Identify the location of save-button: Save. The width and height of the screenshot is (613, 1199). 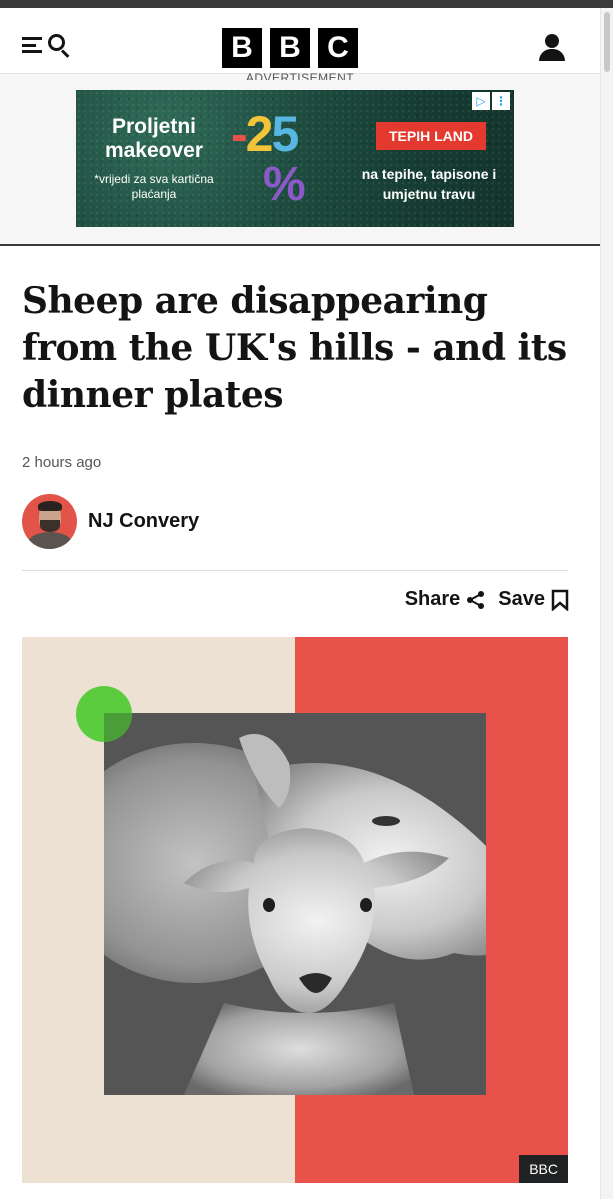
(533, 599).